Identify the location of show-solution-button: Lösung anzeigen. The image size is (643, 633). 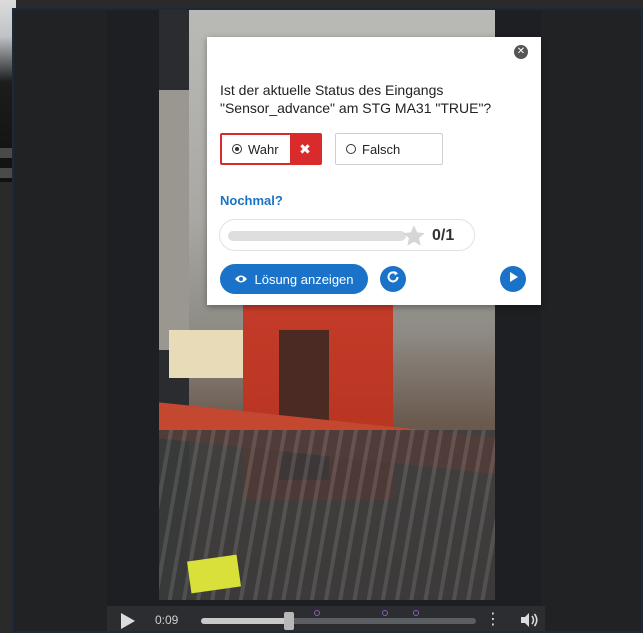
(294, 279).